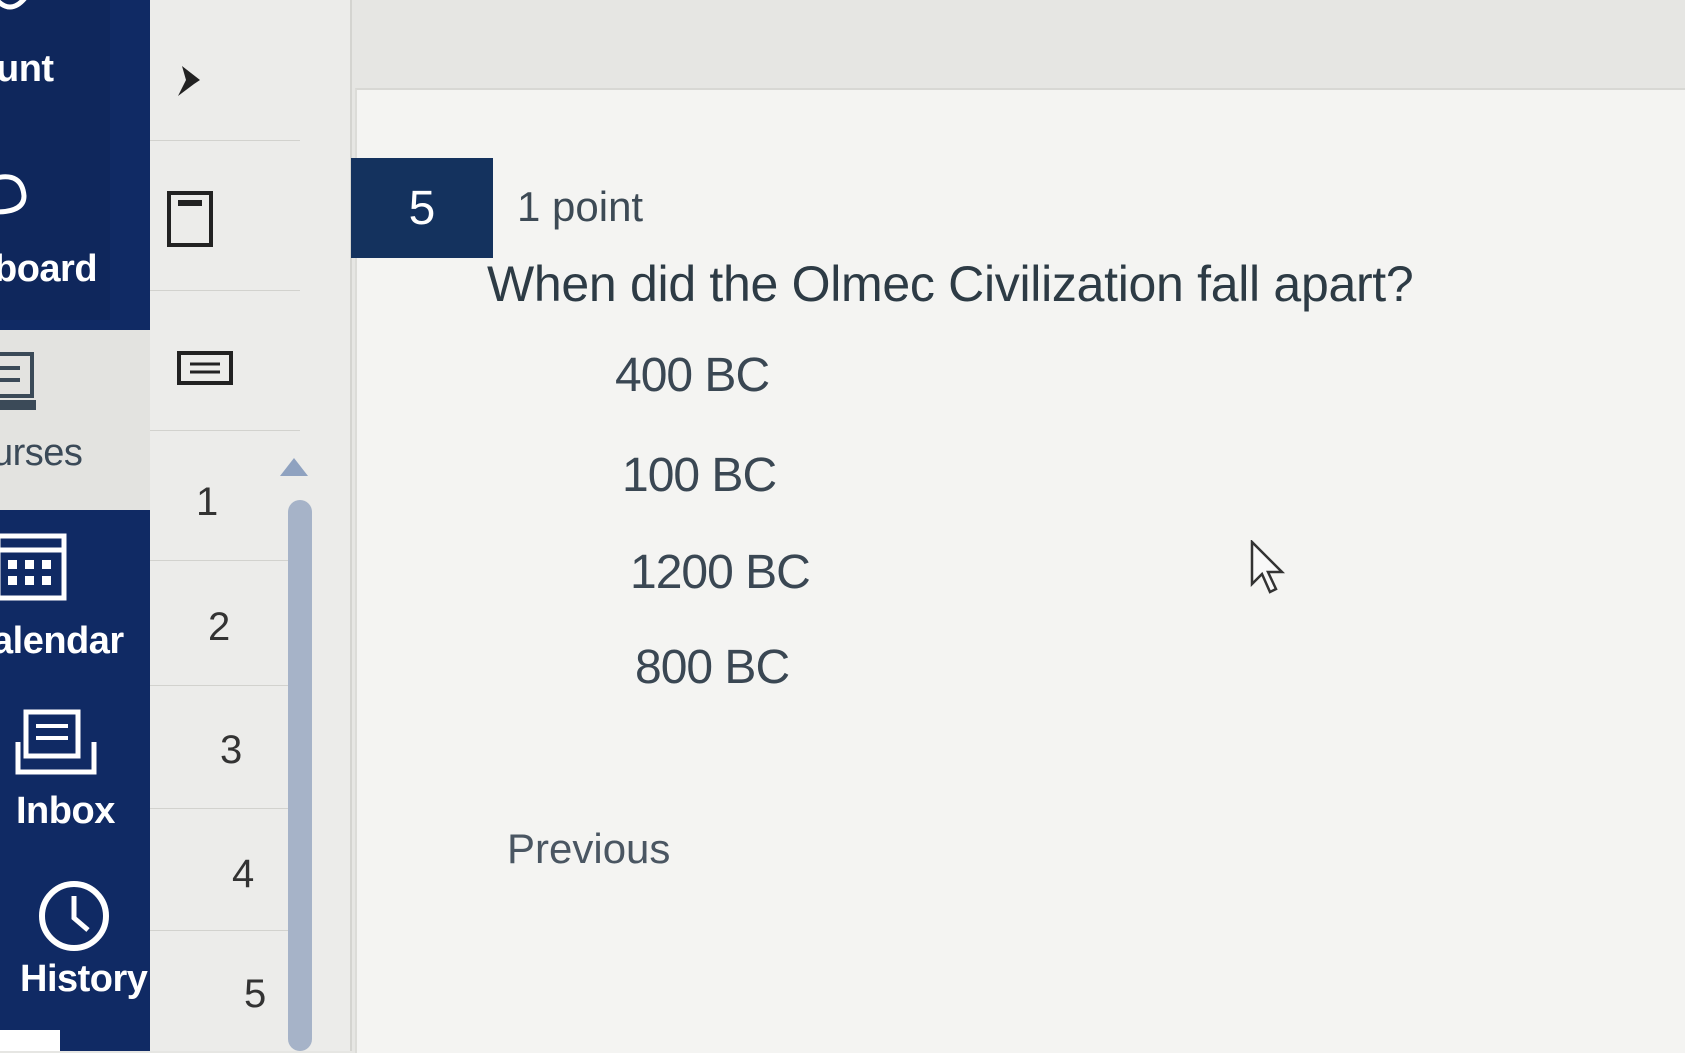  I want to click on dashboard-icon, so click(13, 194).